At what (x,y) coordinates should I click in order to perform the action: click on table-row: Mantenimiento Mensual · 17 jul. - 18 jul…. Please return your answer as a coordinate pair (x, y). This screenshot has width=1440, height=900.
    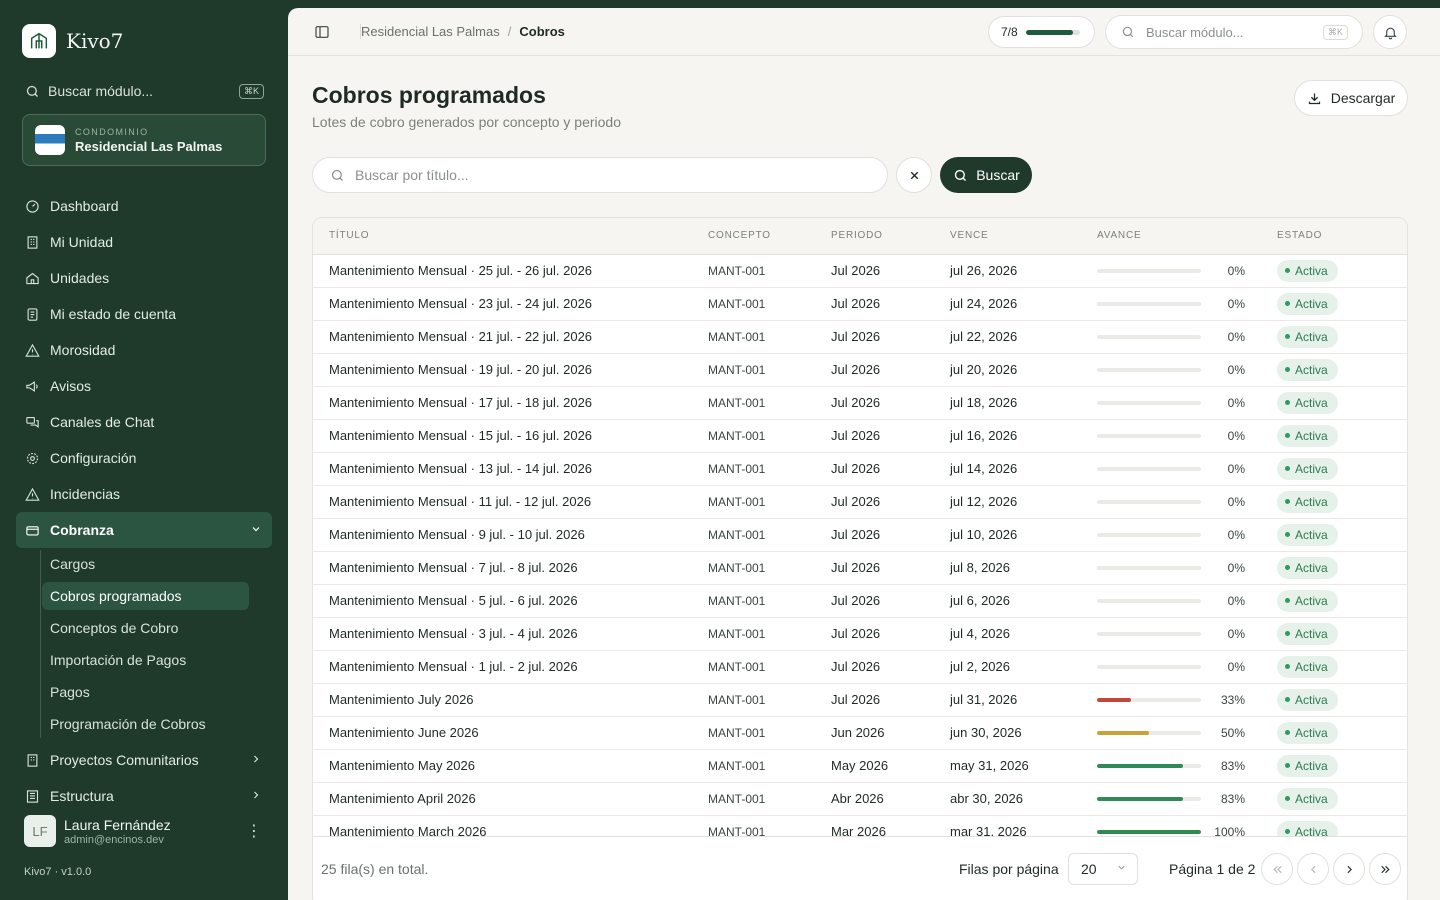
    Looking at the image, I should click on (860, 403).